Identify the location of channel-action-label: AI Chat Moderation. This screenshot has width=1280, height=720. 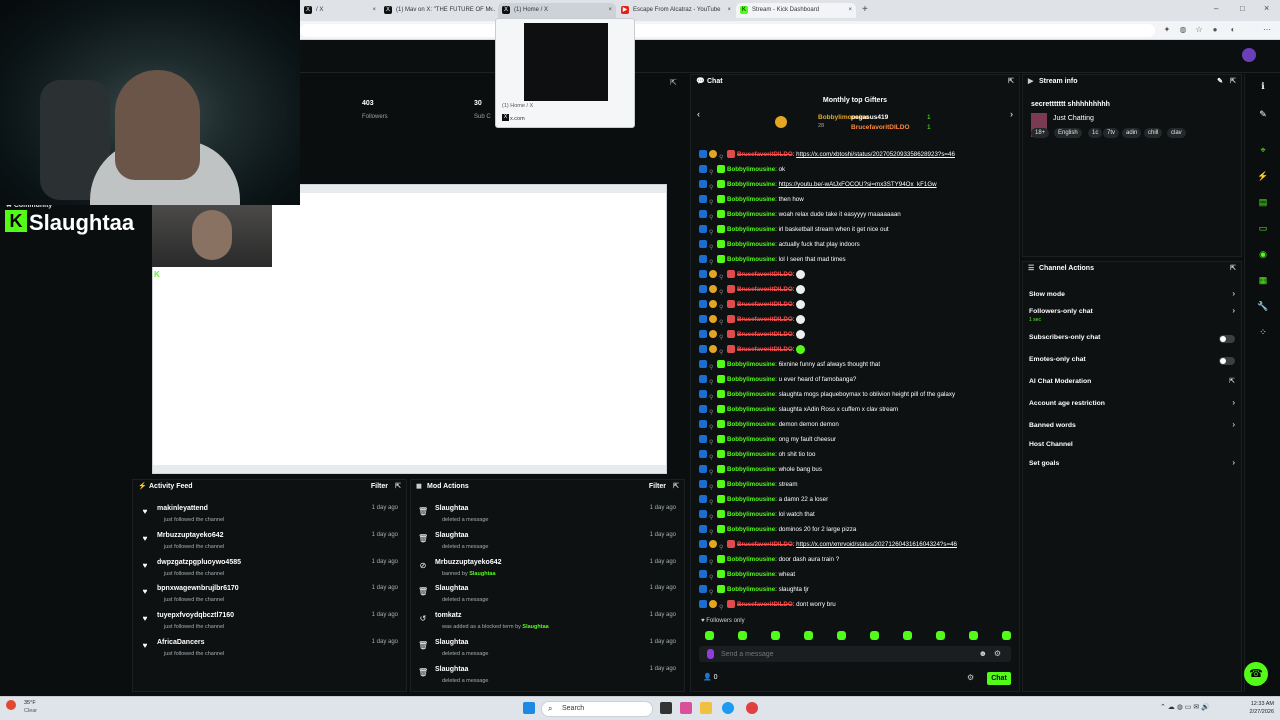
(1060, 381).